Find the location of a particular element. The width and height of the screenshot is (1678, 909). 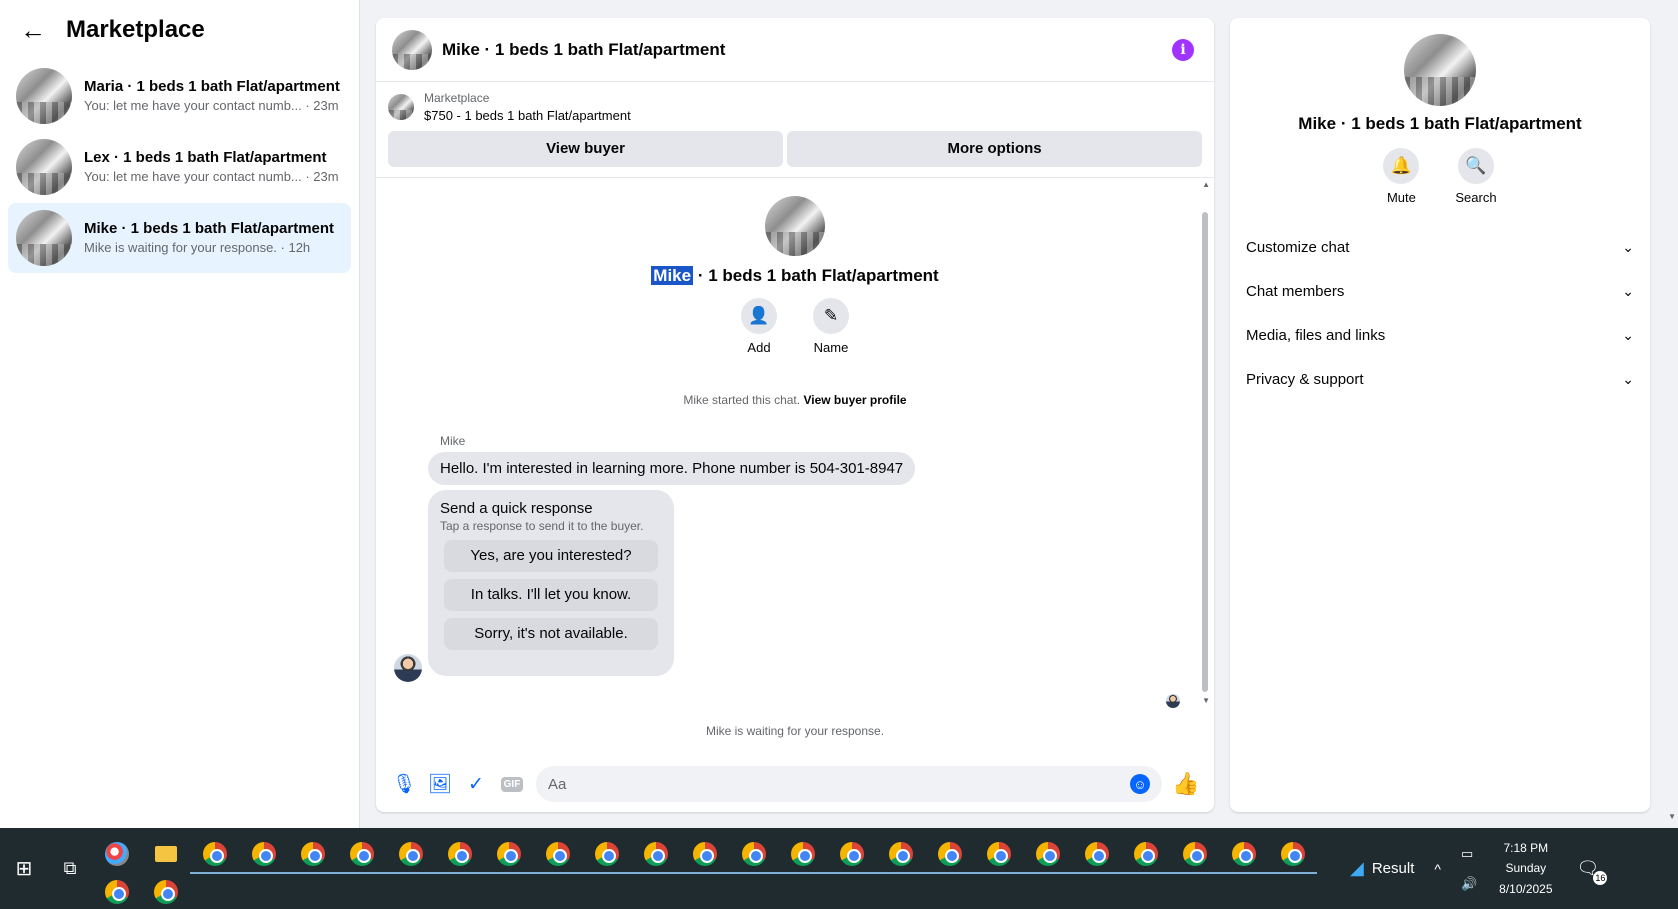

chat-scrollbar is located at coordinates (1205, 451).